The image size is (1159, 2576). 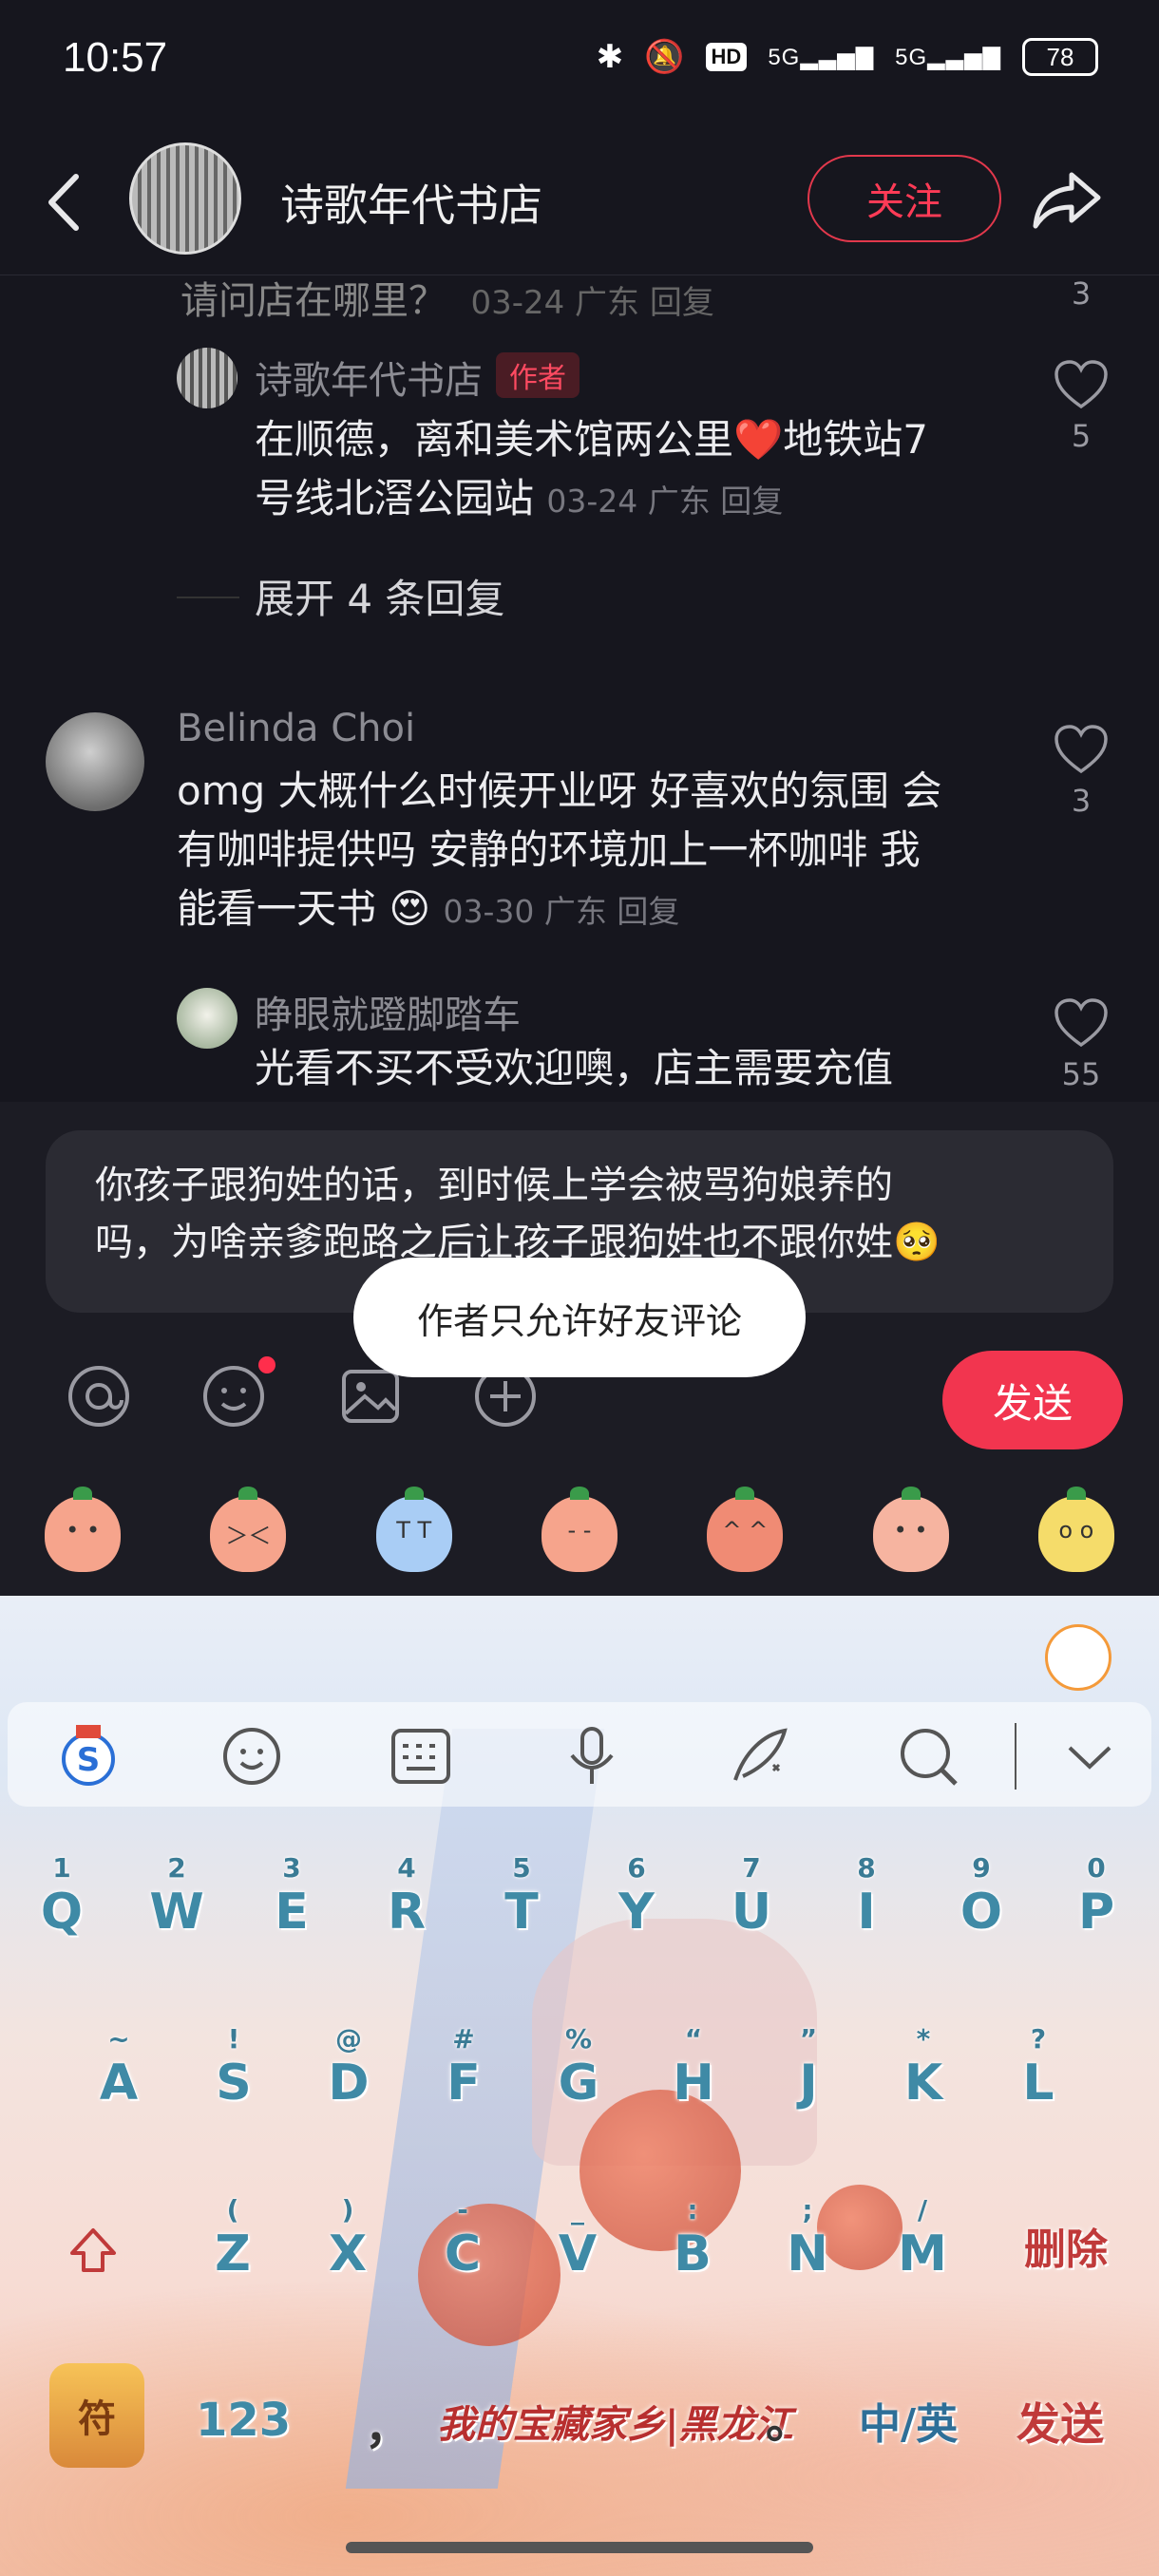 What do you see at coordinates (1015, 1756) in the screenshot?
I see `toolbar-divider` at bounding box center [1015, 1756].